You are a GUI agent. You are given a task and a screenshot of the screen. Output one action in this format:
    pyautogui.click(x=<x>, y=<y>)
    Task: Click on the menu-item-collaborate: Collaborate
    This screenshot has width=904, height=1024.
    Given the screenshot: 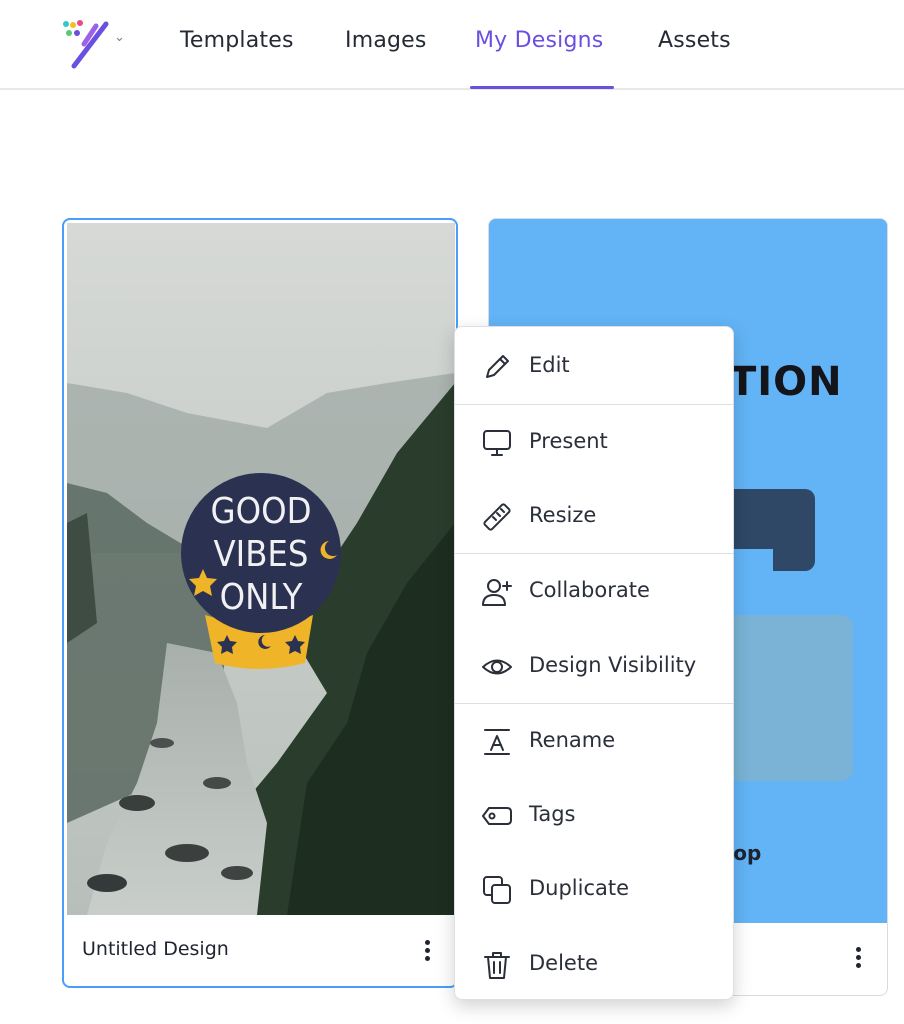 What is the action you would take?
    pyautogui.click(x=594, y=591)
    